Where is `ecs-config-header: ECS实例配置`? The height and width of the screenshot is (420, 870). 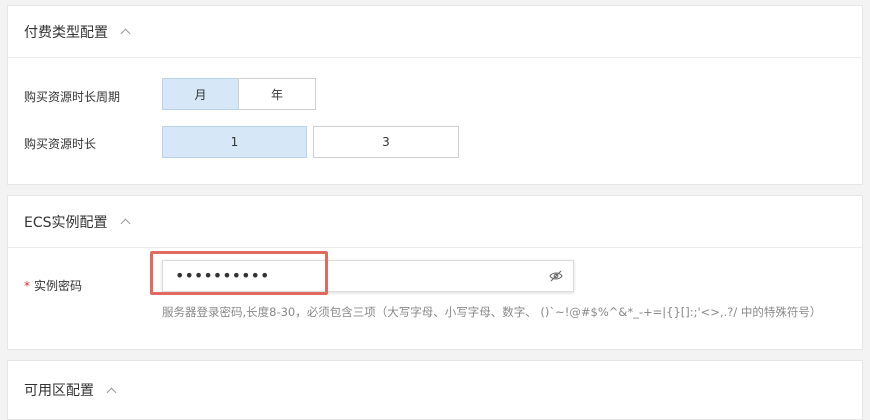 ecs-config-header: ECS实例配置 is located at coordinates (435, 222).